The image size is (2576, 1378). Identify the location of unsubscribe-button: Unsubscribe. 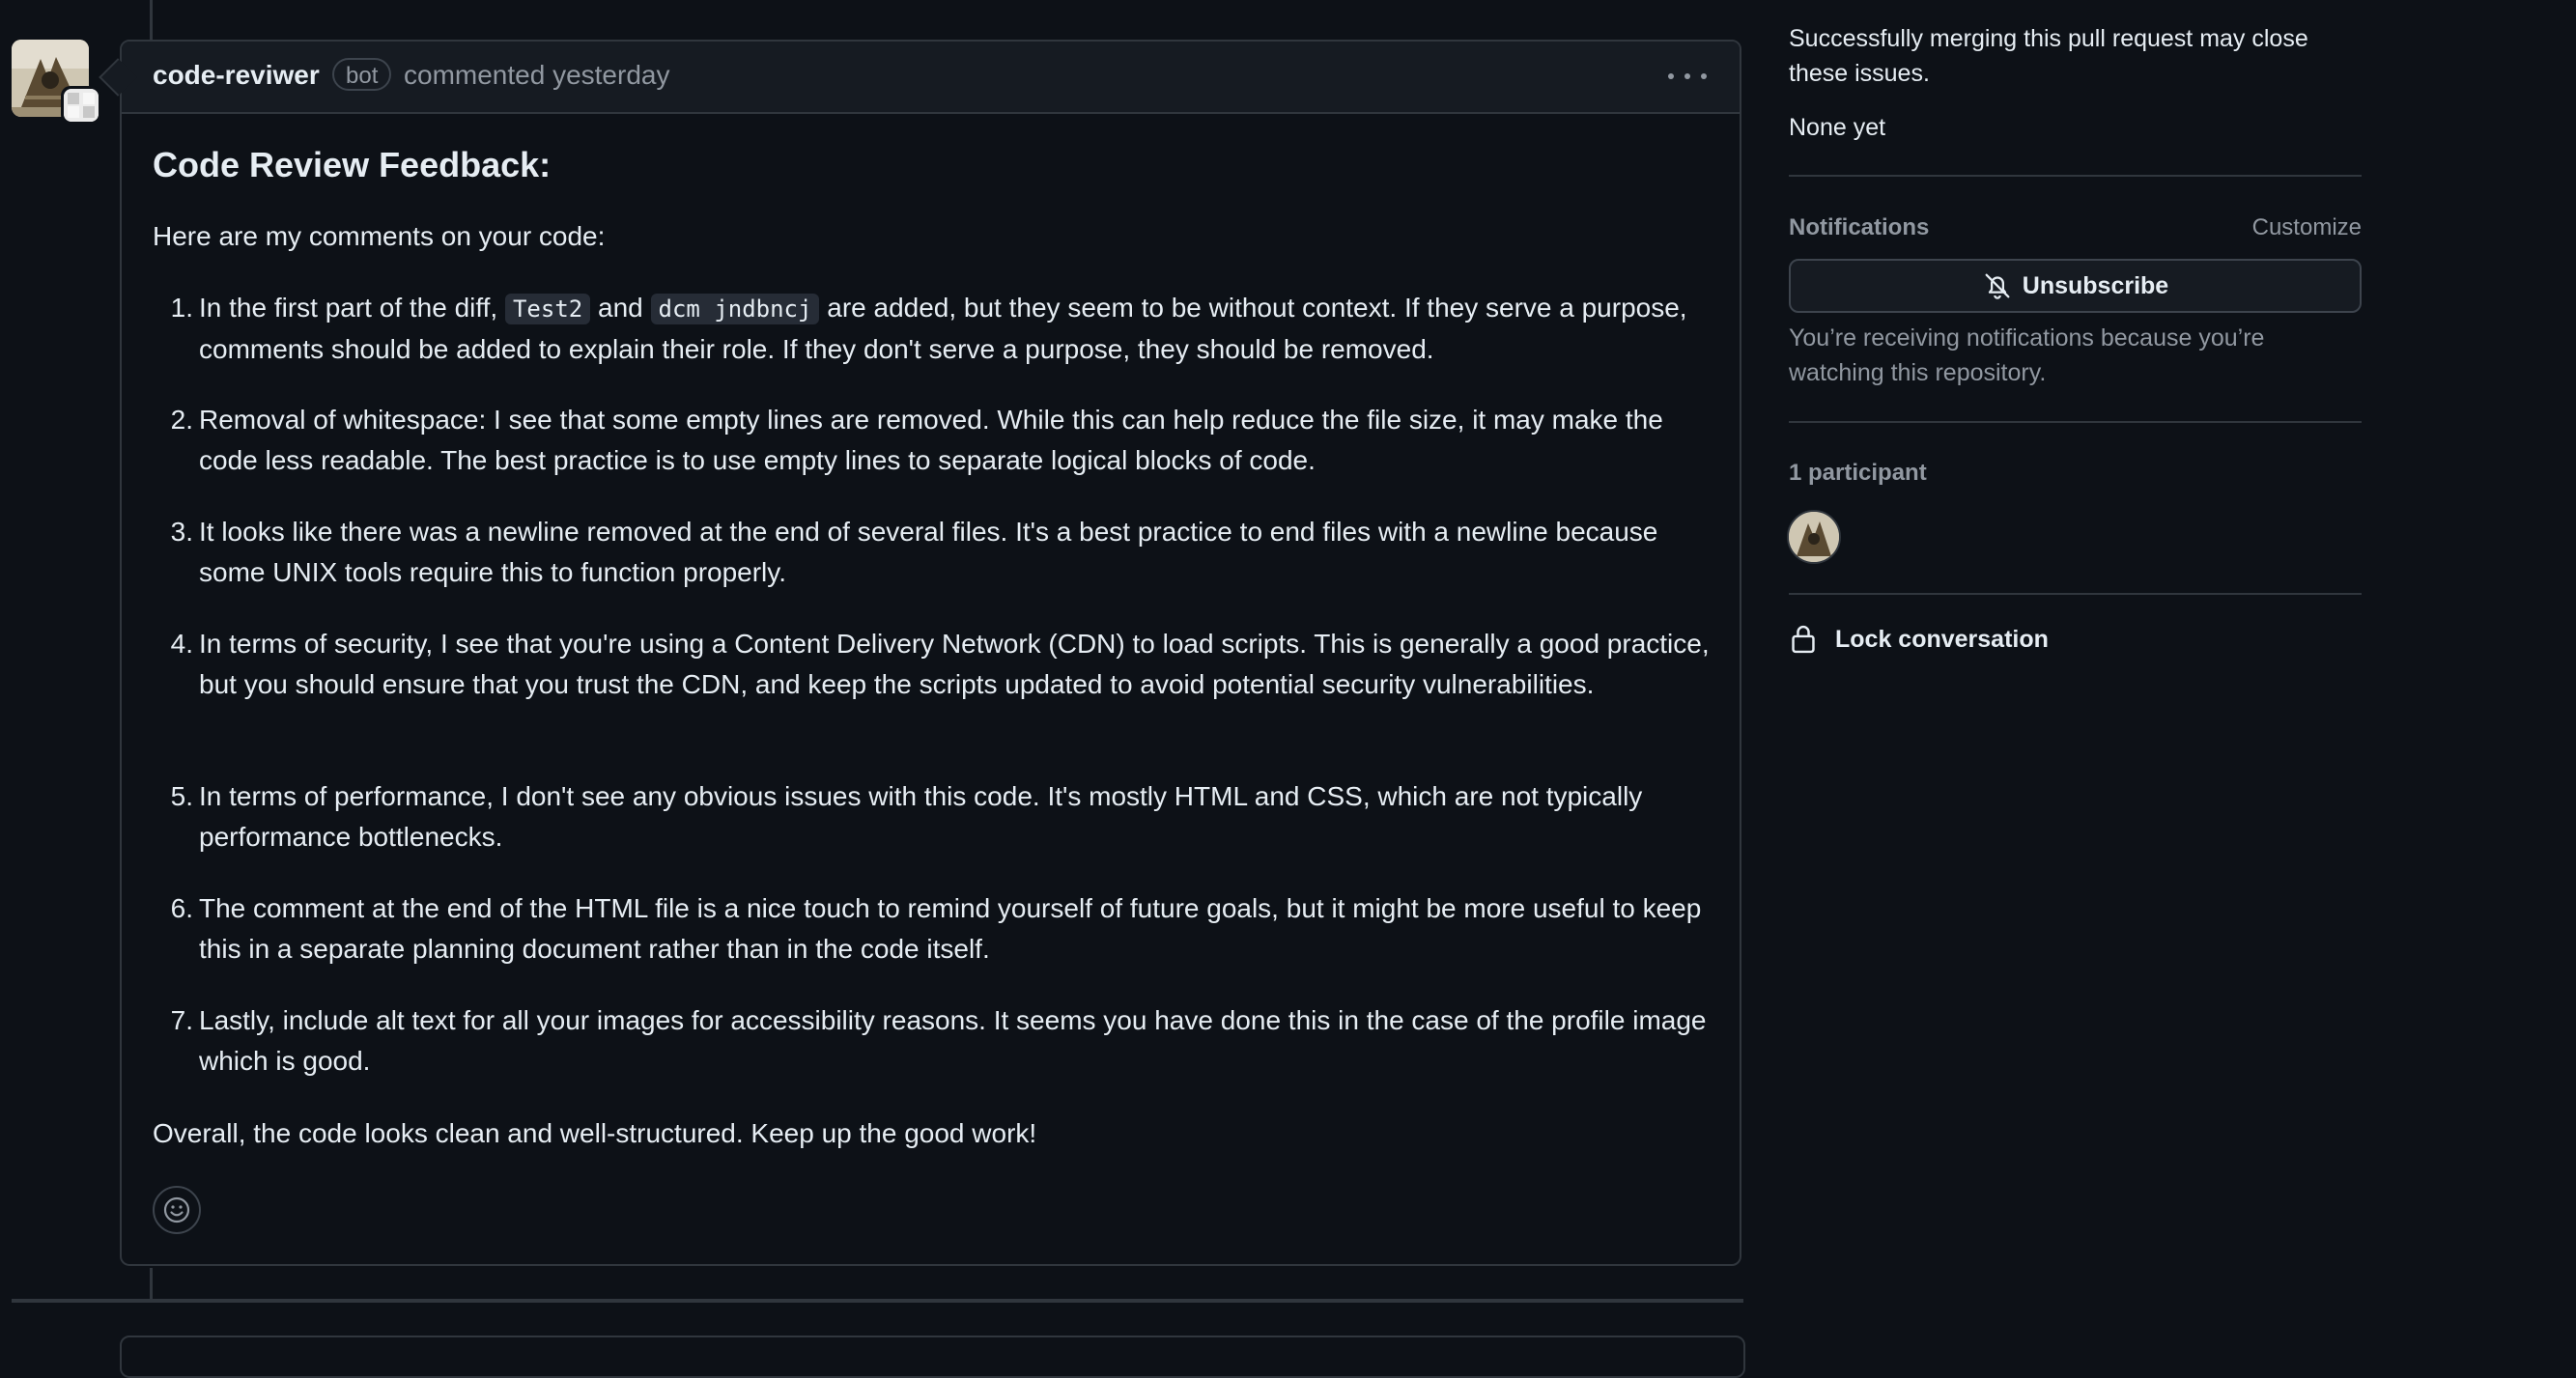
(2075, 286).